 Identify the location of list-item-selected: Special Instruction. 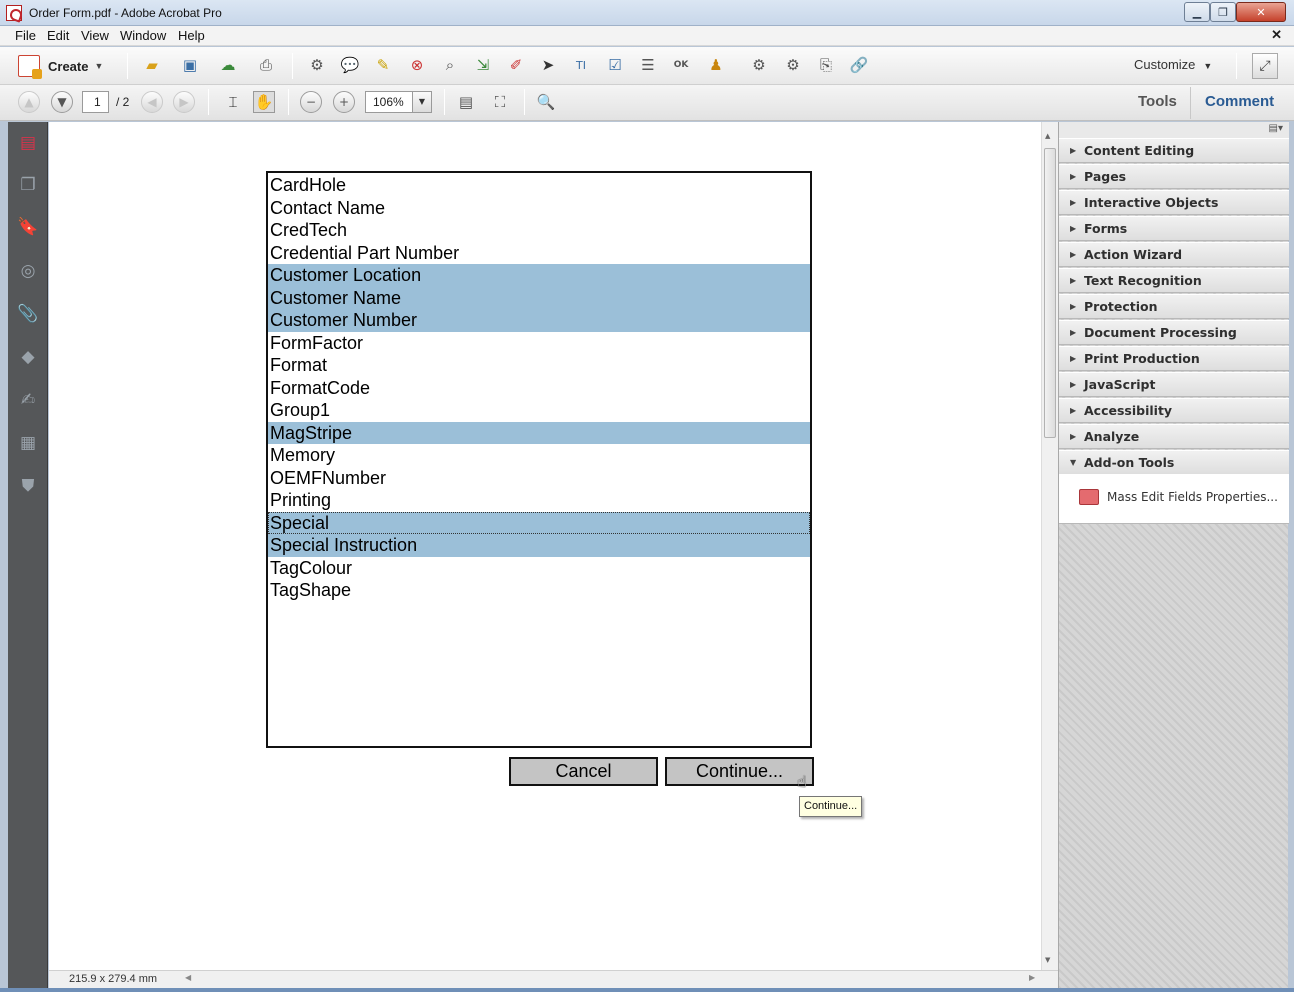
(539, 545).